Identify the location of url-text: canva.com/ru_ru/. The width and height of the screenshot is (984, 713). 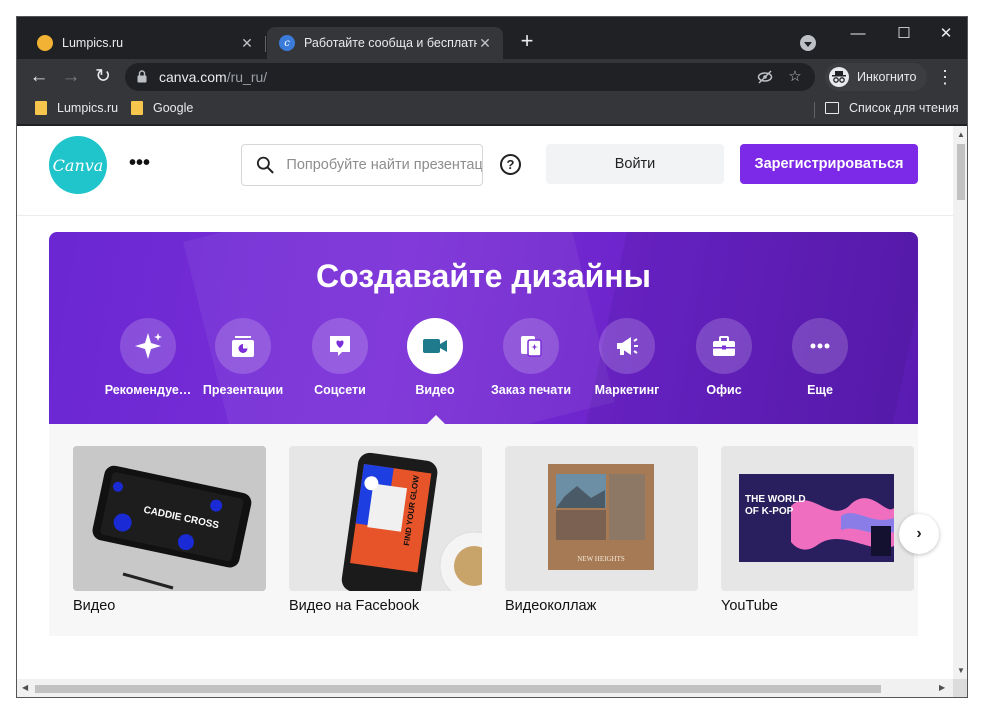
(213, 77).